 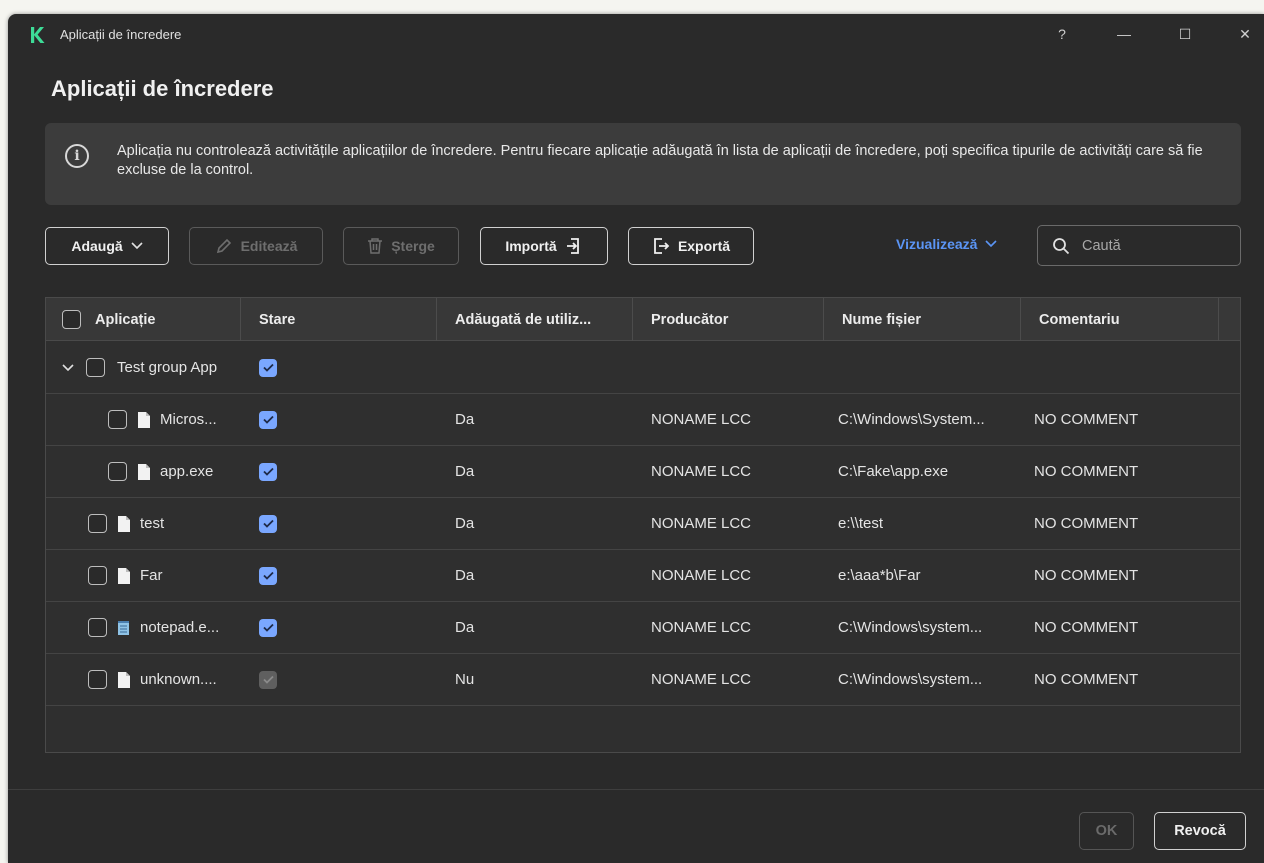 I want to click on kaspersky-logo-icon, so click(x=38, y=35).